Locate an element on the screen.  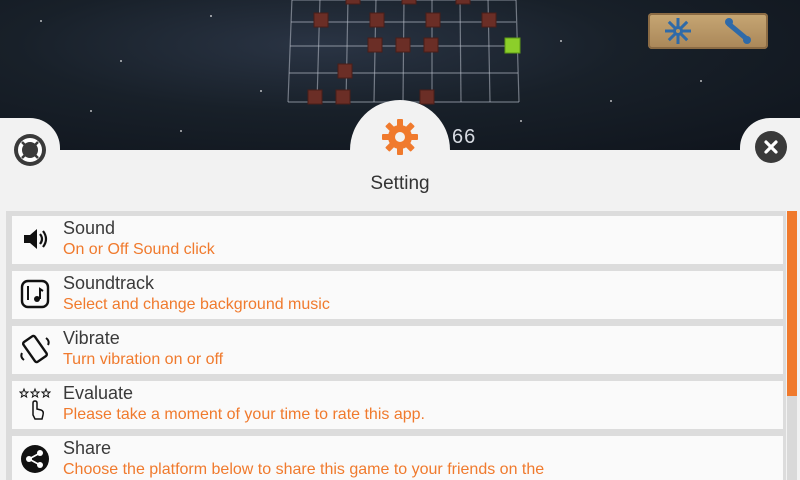
list-scrollbar is located at coordinates (792, 345).